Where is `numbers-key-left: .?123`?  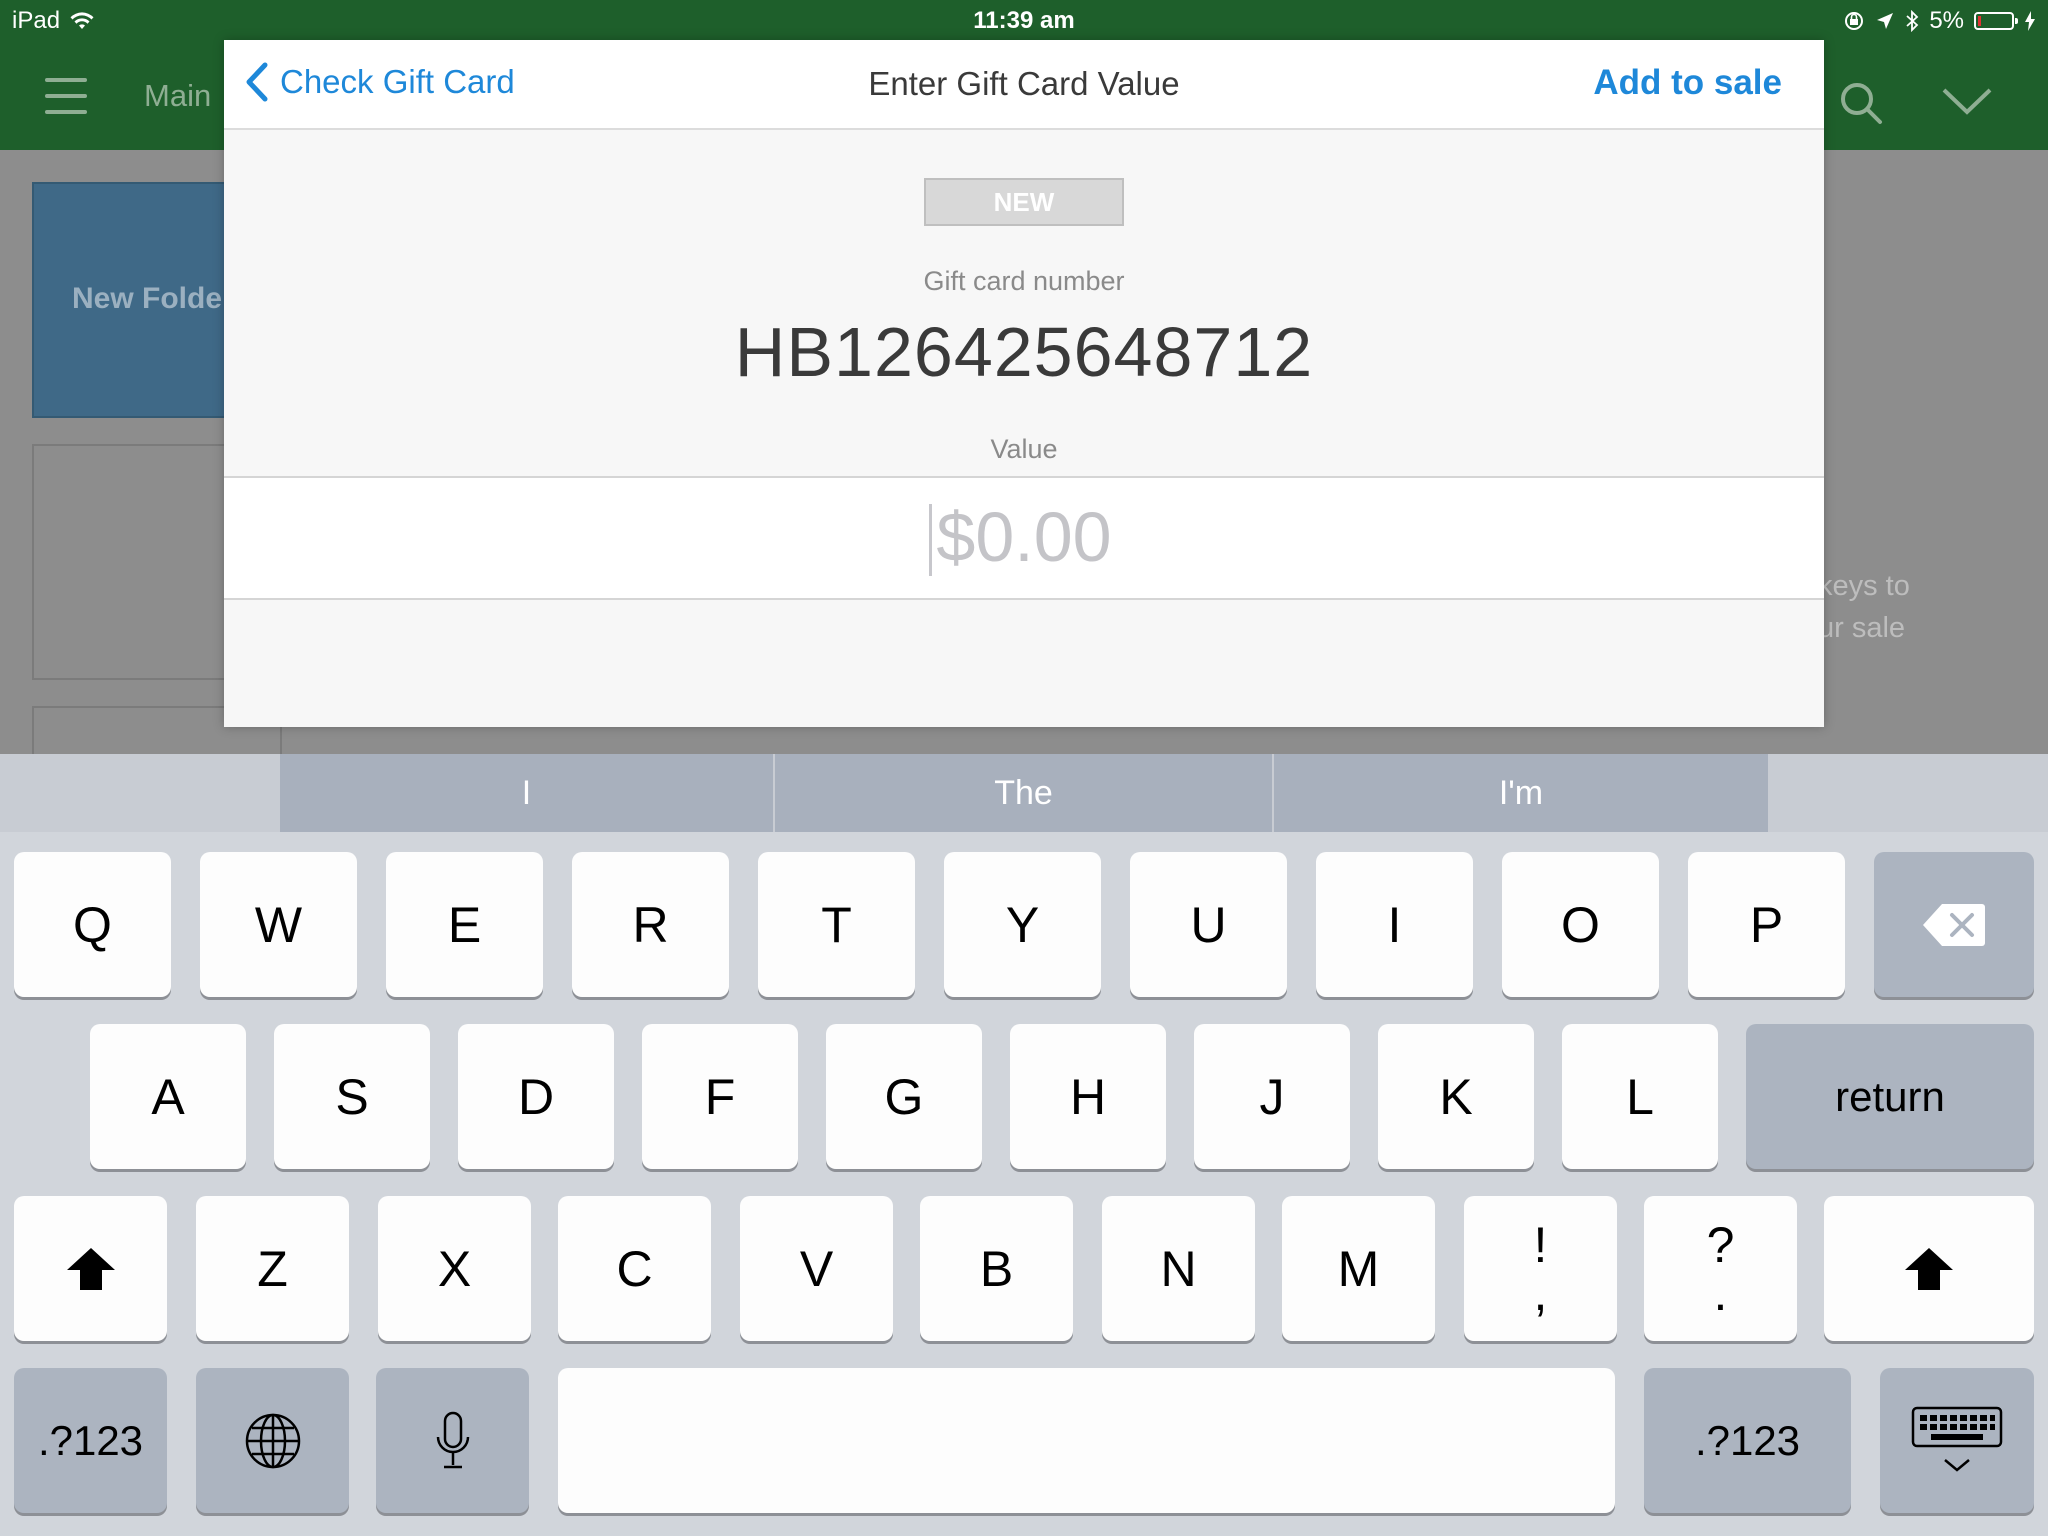
numbers-key-left: .?123 is located at coordinates (90, 1440).